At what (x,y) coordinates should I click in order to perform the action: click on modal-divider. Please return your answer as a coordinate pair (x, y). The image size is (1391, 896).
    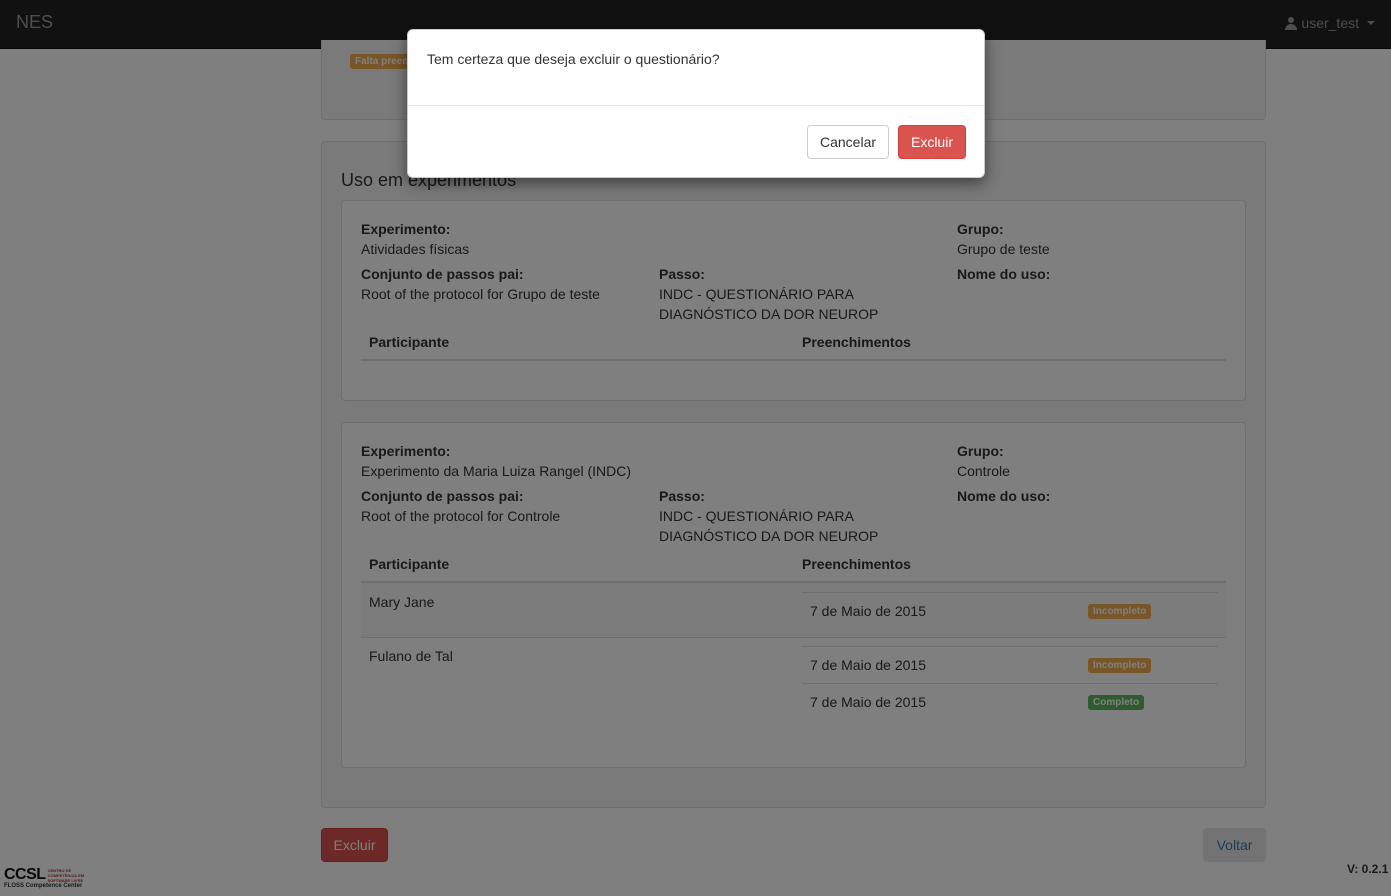
    Looking at the image, I should click on (696, 105).